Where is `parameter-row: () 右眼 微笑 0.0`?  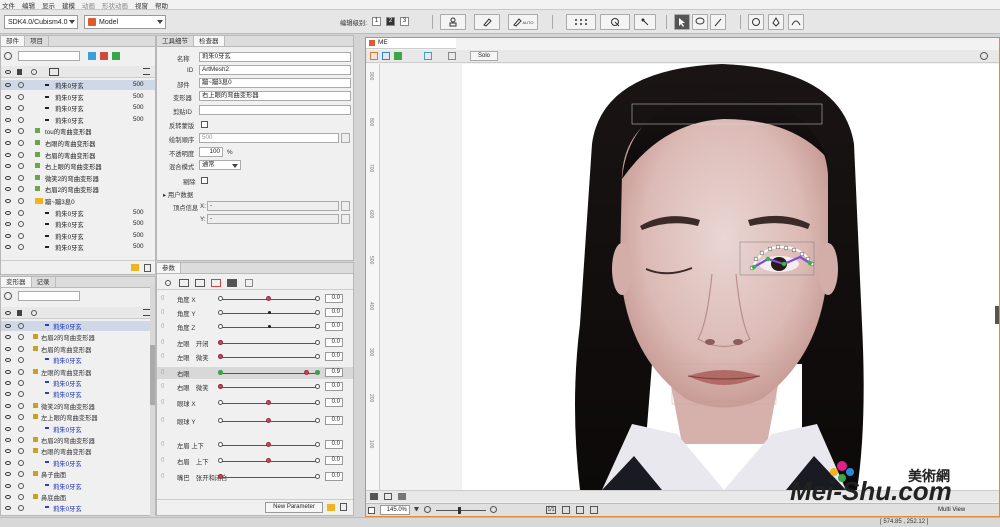
parameter-row: () 右眼 微笑 0.0 is located at coordinates (255, 387).